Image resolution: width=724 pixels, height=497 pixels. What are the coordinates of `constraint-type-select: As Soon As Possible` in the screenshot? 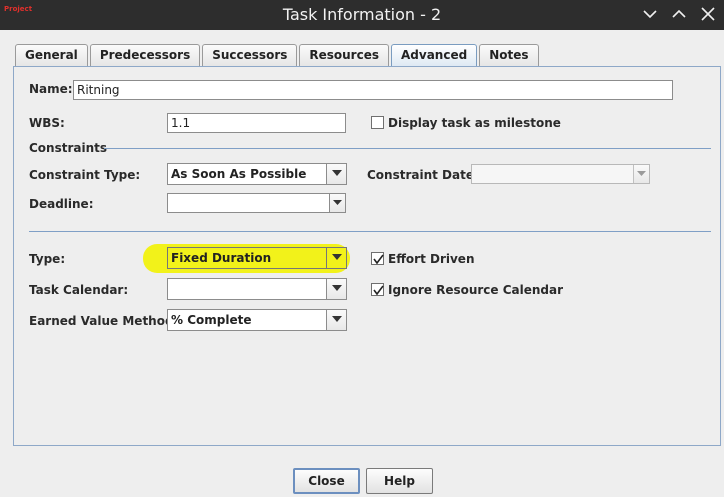 It's located at (257, 174).